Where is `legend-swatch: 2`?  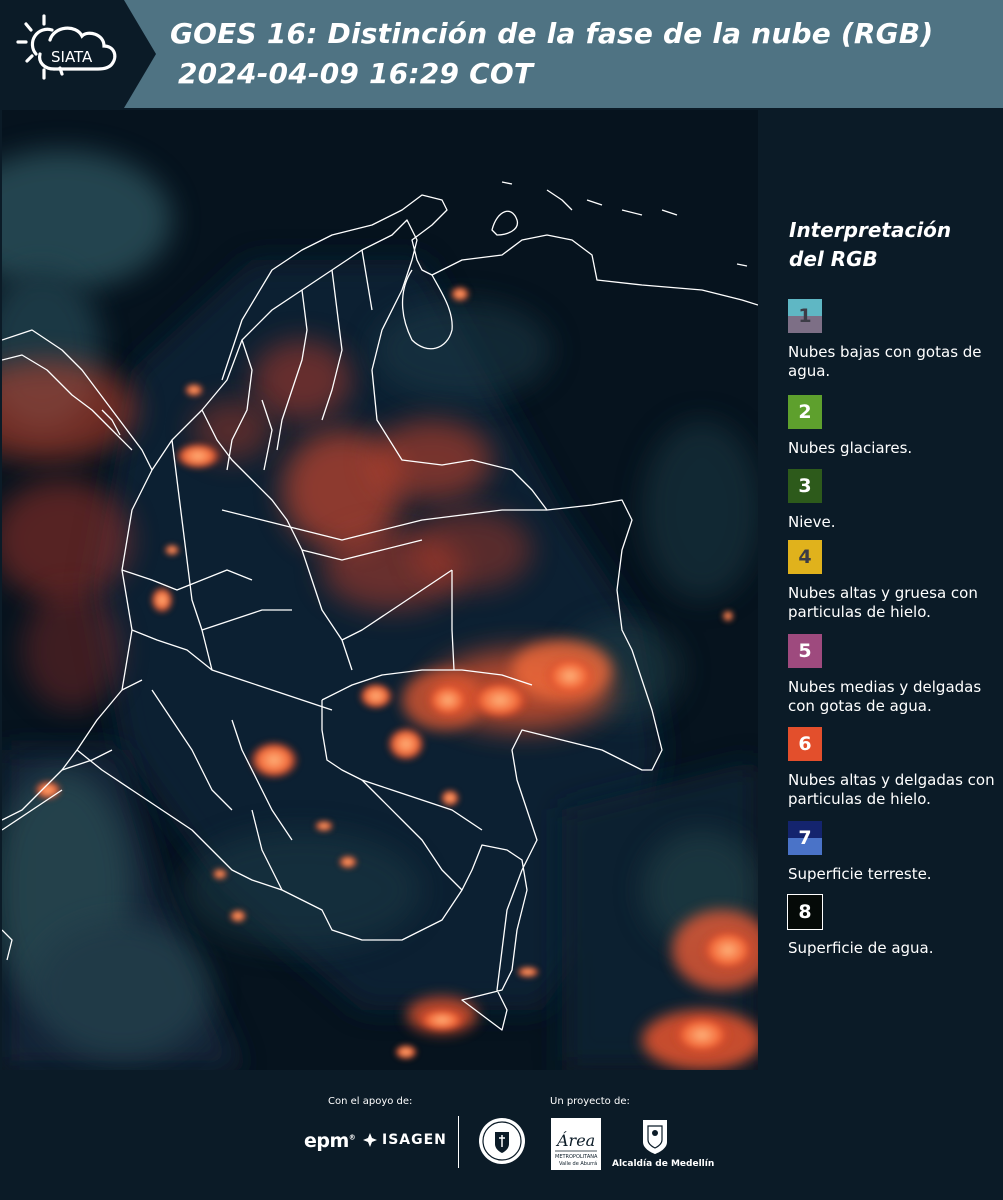 legend-swatch: 2 is located at coordinates (805, 412).